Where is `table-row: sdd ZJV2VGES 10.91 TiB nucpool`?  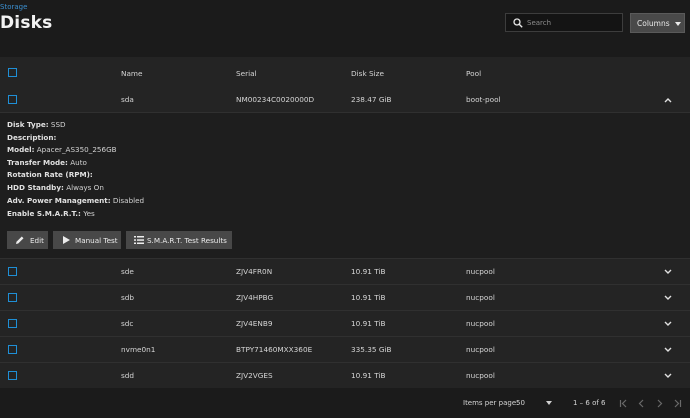 table-row: sdd ZJV2VGES 10.91 TiB nucpool is located at coordinates (345, 375).